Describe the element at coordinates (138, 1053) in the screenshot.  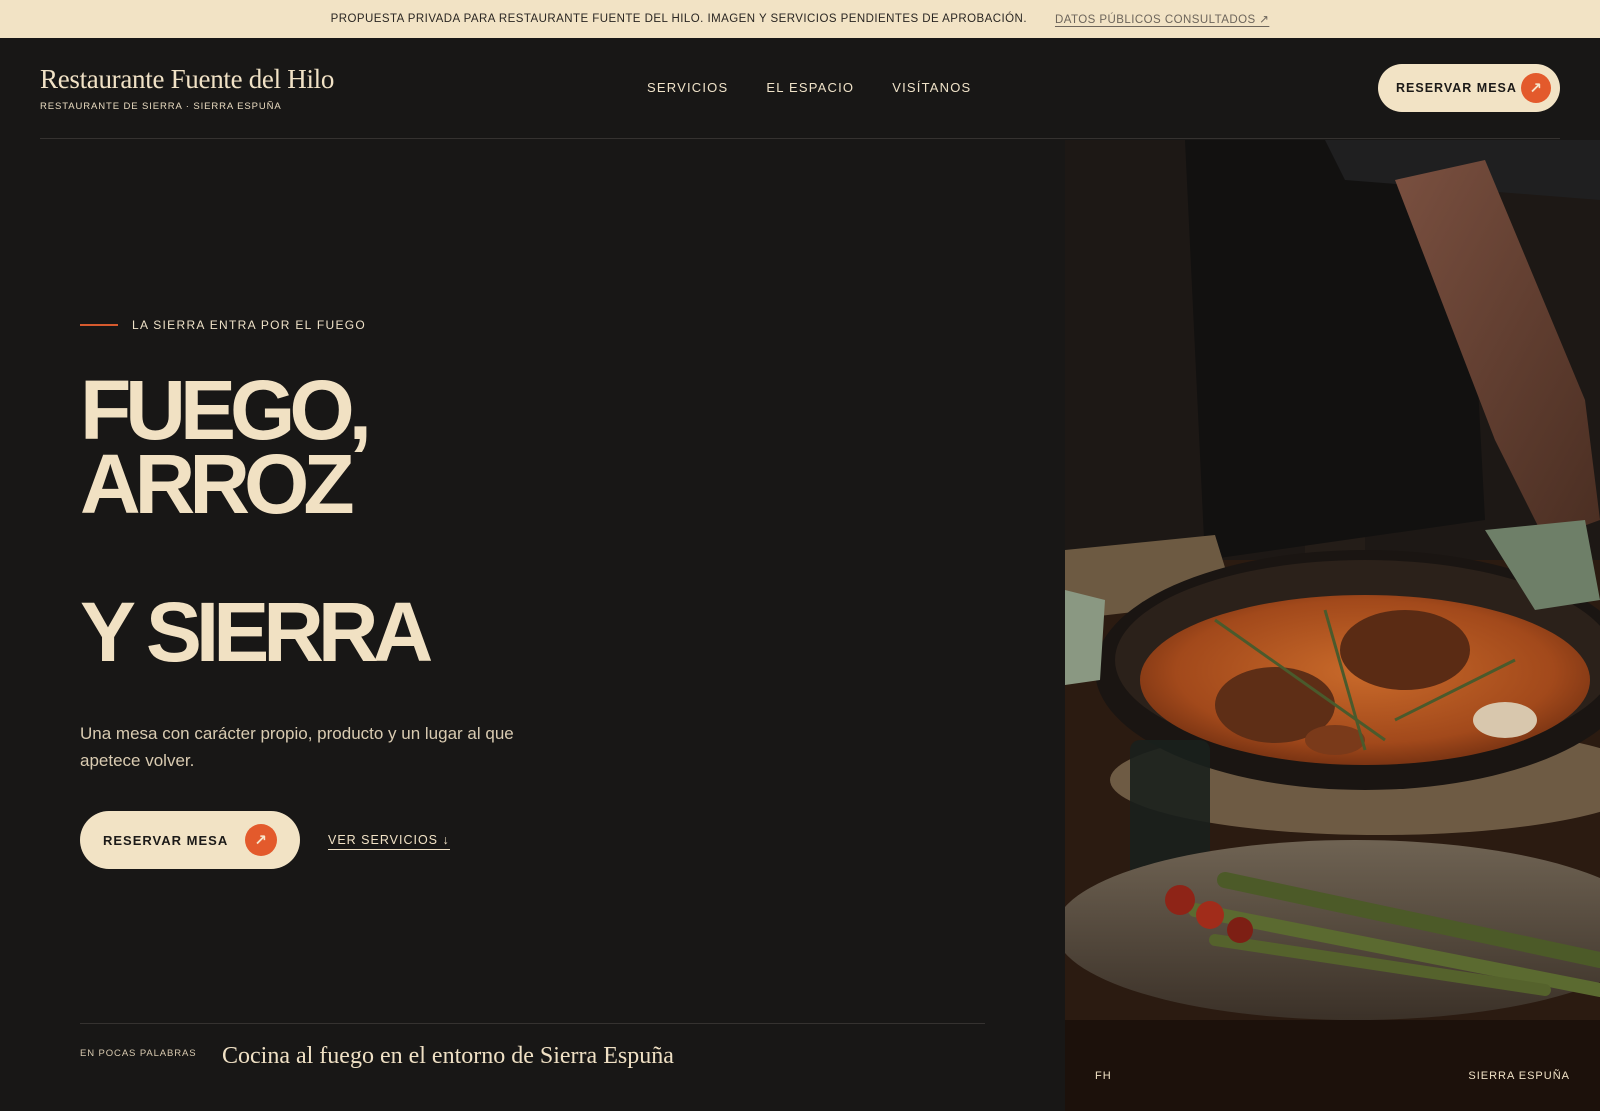
I see `summary-label: EN POCAS PALABRAS` at that location.